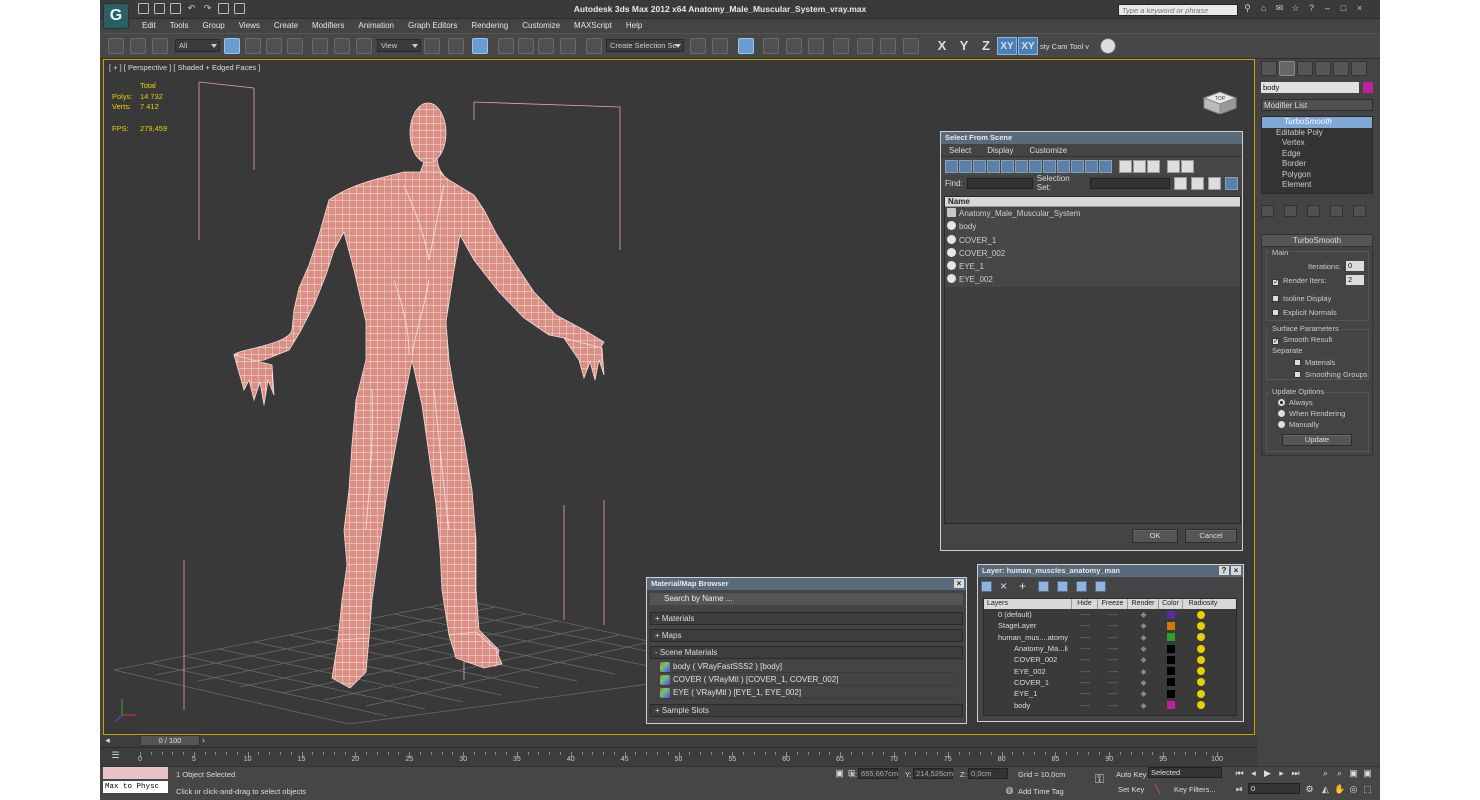 The height and width of the screenshot is (800, 1480). I want to click on table-row: human_mus....atomy ---- ---- ◆, so click(1110, 637).